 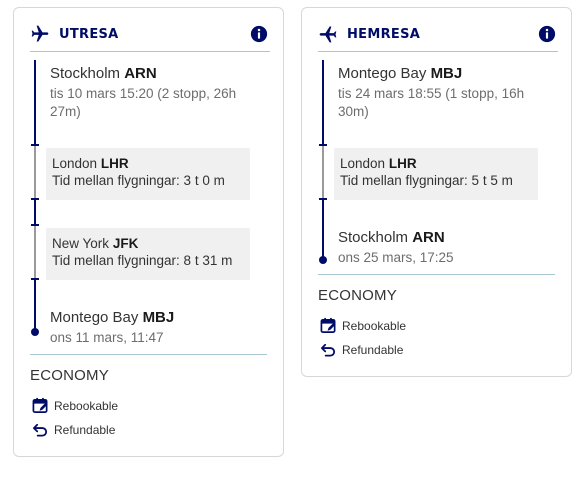 What do you see at coordinates (384, 34) in the screenshot?
I see `inbound-title: HEMRESA` at bounding box center [384, 34].